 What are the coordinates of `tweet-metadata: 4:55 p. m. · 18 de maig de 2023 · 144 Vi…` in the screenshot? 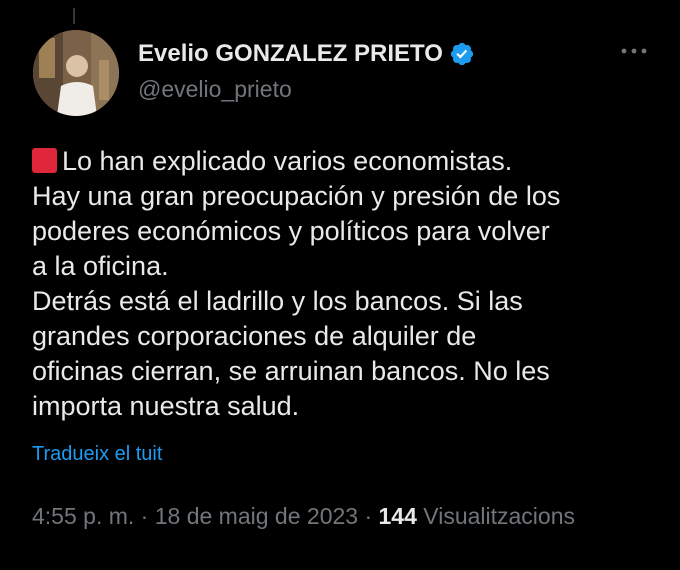 It's located at (303, 516).